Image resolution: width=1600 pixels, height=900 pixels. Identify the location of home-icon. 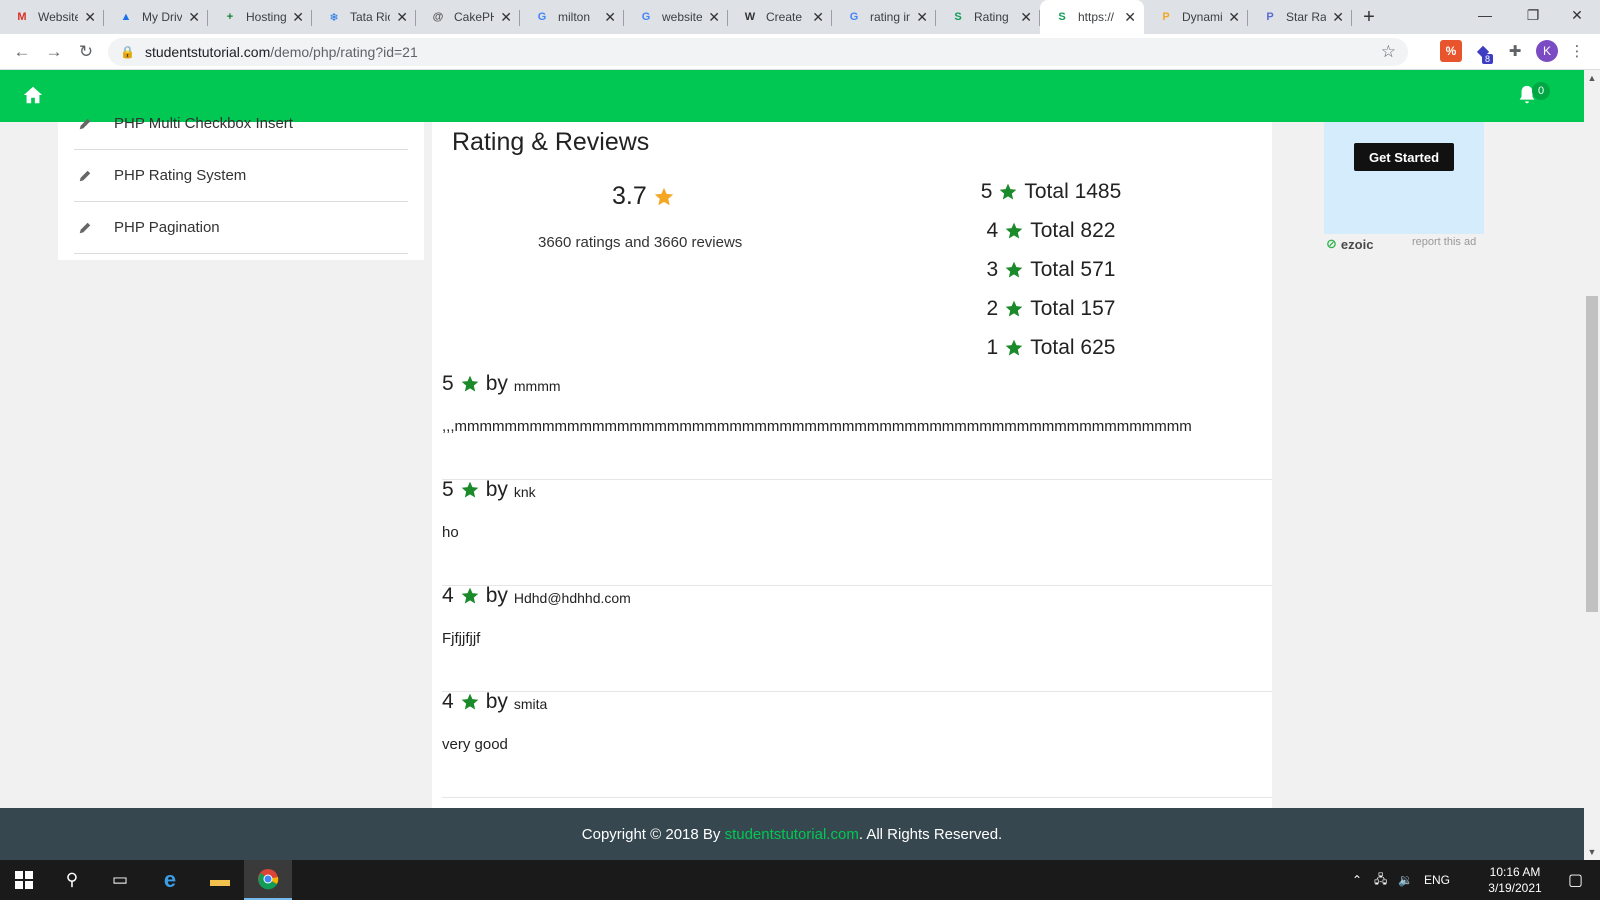
(33, 95).